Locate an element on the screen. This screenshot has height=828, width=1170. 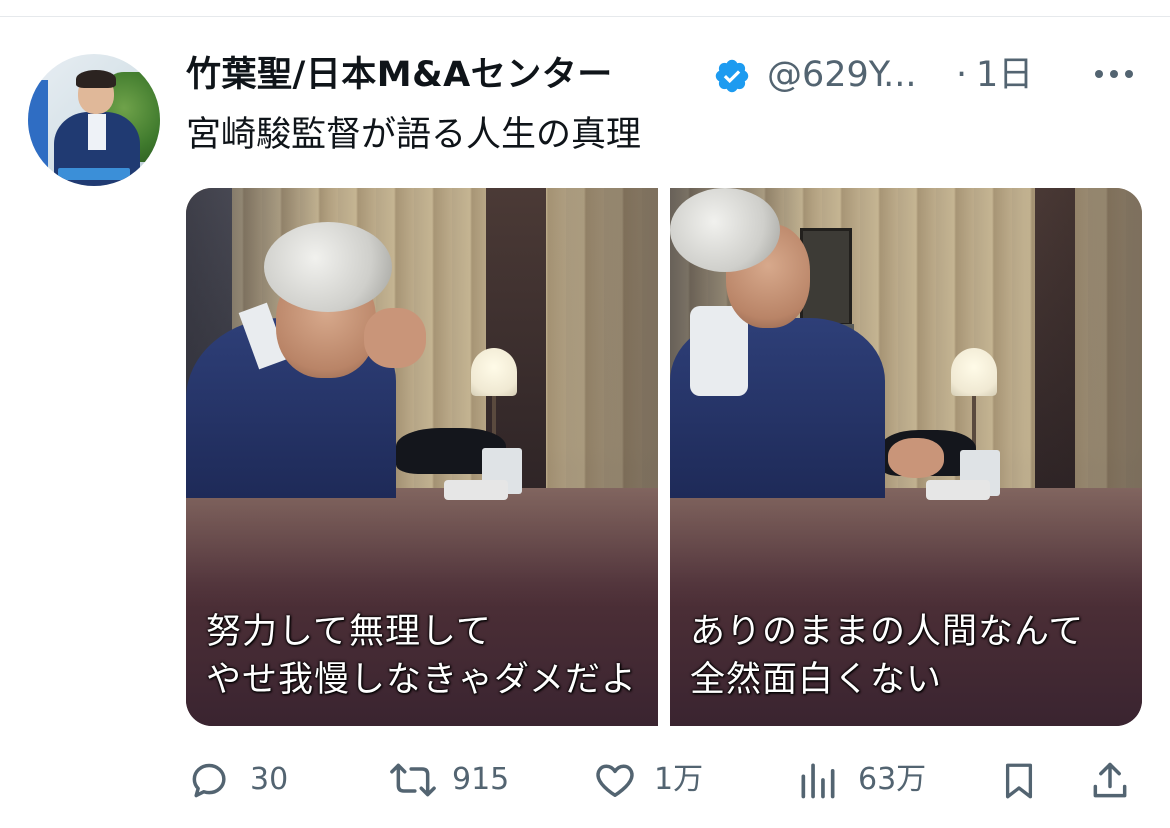
timestamp: 1日 is located at coordinates (1004, 75).